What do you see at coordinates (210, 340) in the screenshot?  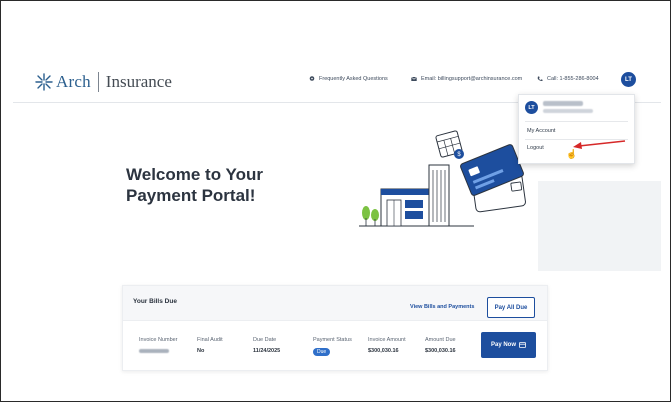 I see `final-audit-header: Final Audit` at bounding box center [210, 340].